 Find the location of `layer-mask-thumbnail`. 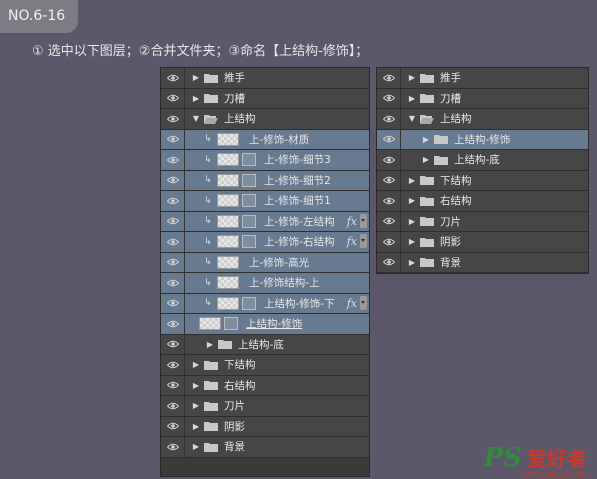

layer-mask-thumbnail is located at coordinates (249, 180).